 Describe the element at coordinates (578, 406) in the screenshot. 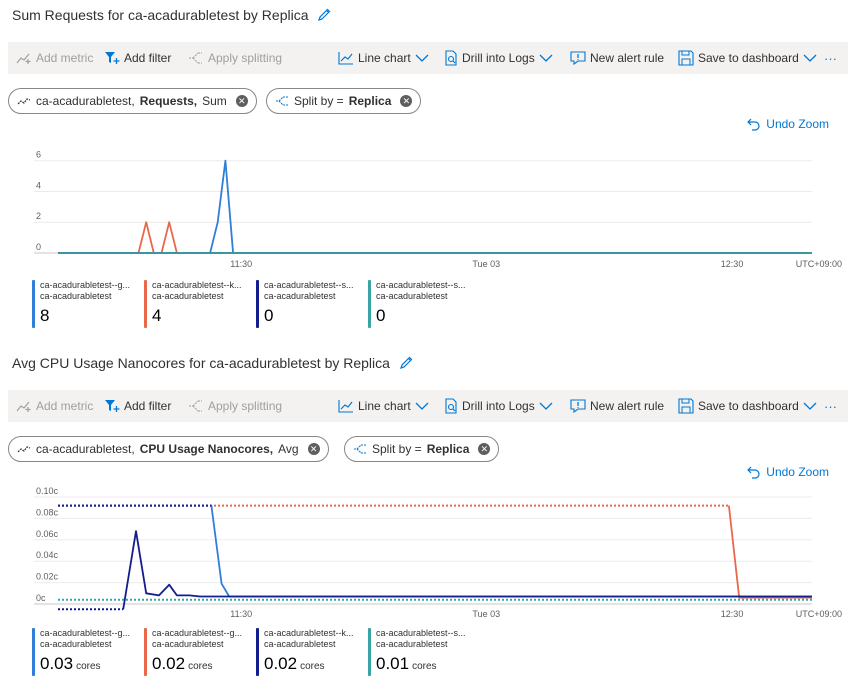

I see `alert-icon` at that location.